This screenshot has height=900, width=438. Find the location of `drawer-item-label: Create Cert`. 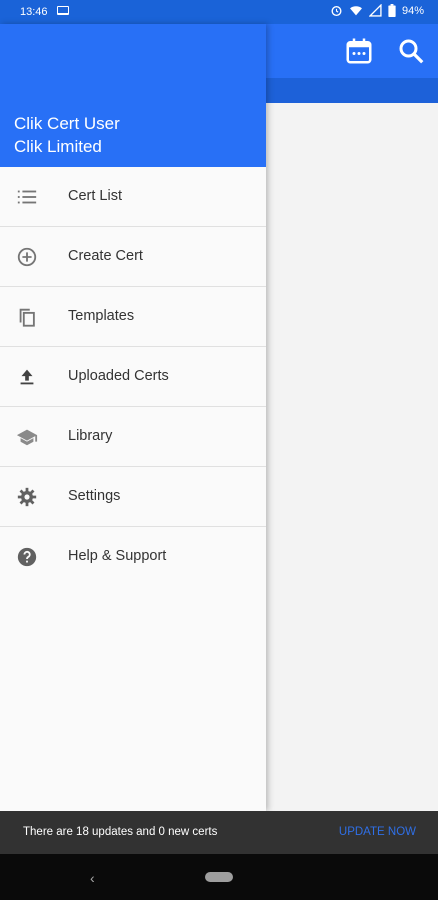

drawer-item-label: Create Cert is located at coordinates (105, 256).